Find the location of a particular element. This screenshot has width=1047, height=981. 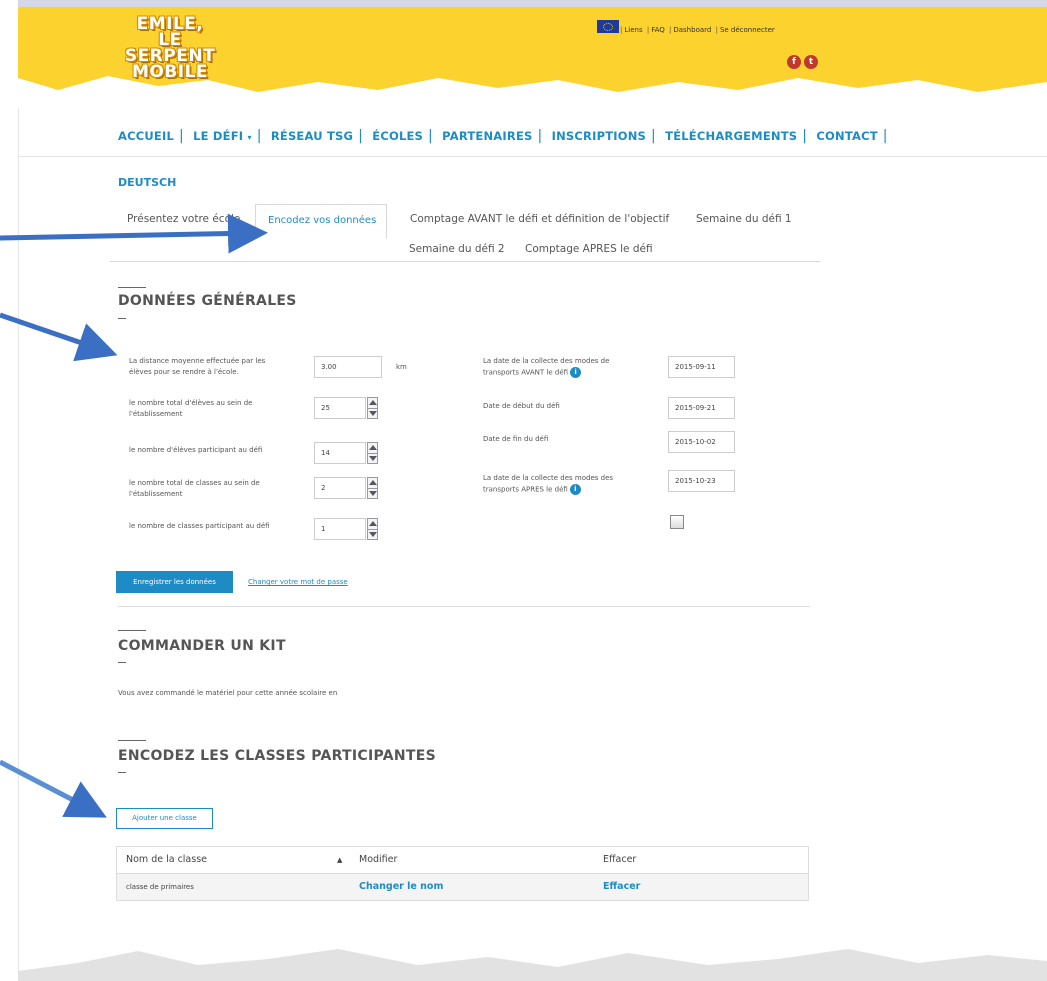

students-total-input: 25 is located at coordinates (340, 408).